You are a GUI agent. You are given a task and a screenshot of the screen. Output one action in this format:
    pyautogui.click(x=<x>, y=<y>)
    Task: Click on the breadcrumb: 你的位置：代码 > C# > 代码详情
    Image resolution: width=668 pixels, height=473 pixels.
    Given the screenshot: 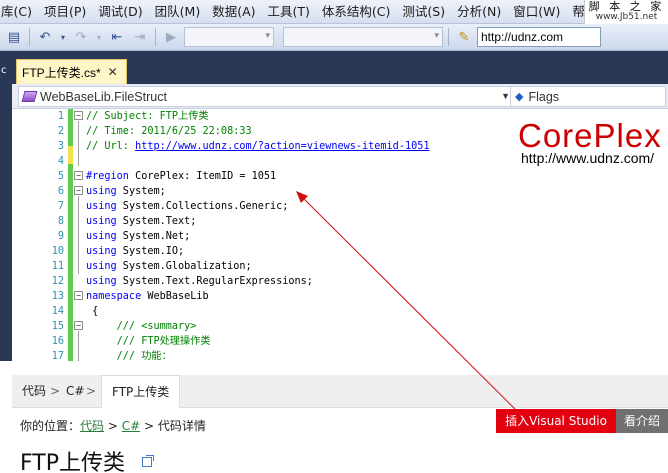 What is the action you would take?
    pyautogui.click(x=113, y=425)
    